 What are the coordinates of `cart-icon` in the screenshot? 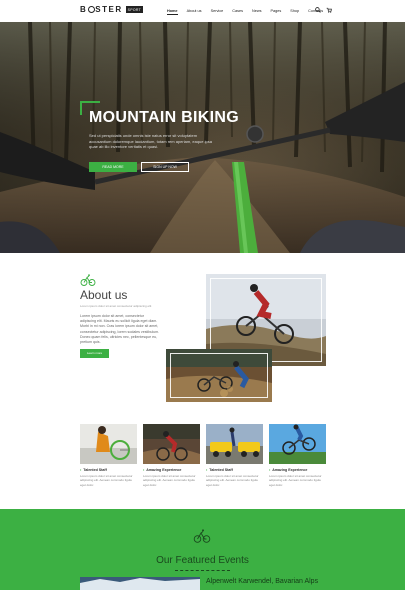 It's located at (329, 10).